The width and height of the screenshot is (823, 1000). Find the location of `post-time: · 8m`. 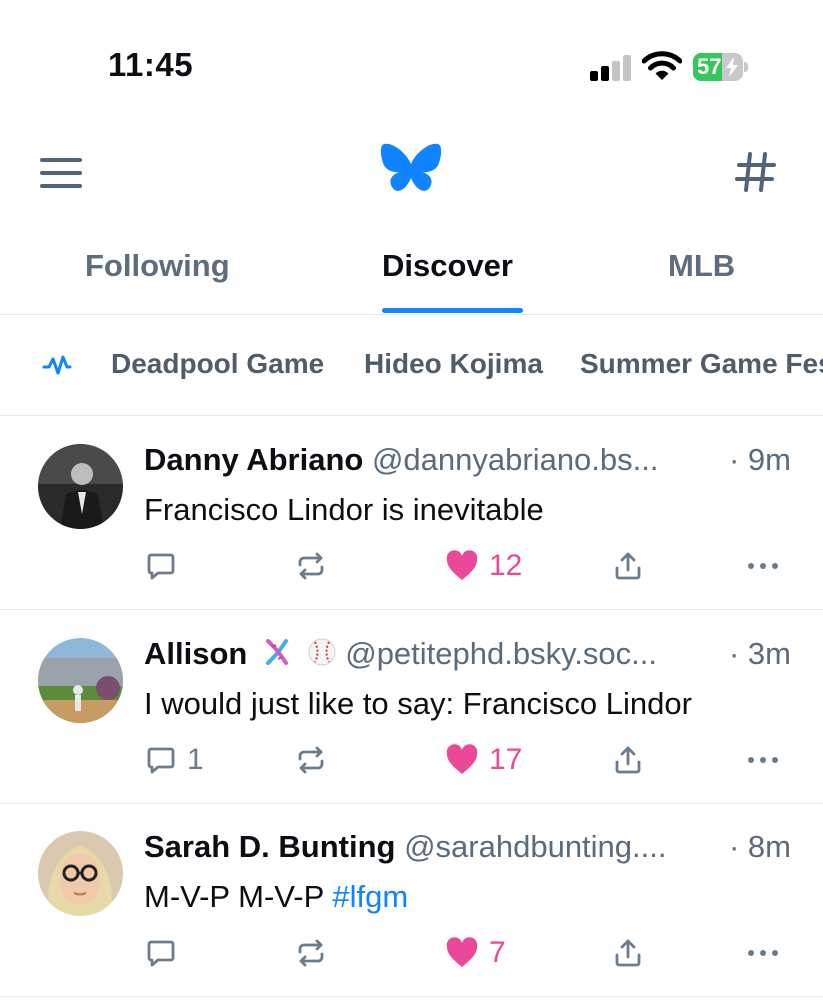

post-time: · 8m is located at coordinates (760, 846).